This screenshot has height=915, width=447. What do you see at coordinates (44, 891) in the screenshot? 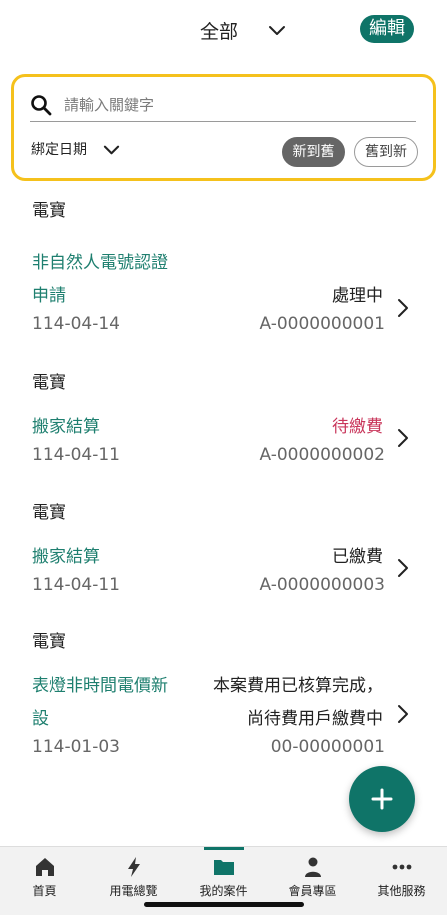
I see `nav-label: 首頁` at bounding box center [44, 891].